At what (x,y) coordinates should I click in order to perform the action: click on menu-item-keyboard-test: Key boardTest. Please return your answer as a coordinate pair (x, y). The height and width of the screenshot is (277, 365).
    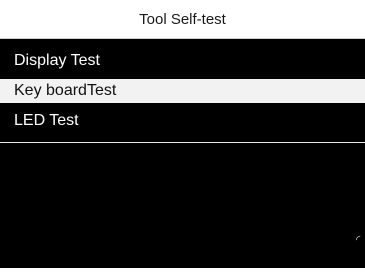
    Looking at the image, I should click on (182, 91).